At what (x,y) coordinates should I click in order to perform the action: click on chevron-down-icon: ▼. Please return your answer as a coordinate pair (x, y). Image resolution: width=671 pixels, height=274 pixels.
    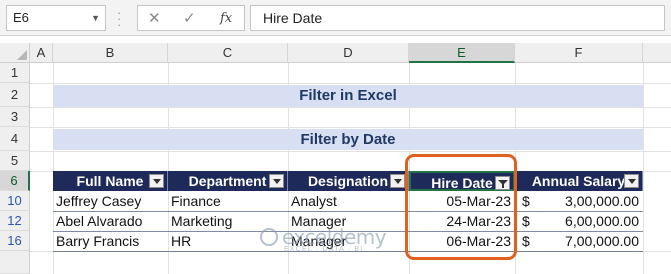
    Looking at the image, I should click on (95, 18).